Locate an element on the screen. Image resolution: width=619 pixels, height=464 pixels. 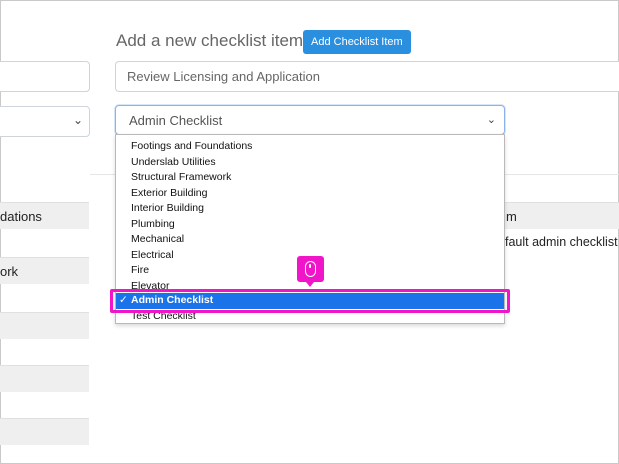
checklist-select: Admin Checklist ⌄ is located at coordinates (310, 120).